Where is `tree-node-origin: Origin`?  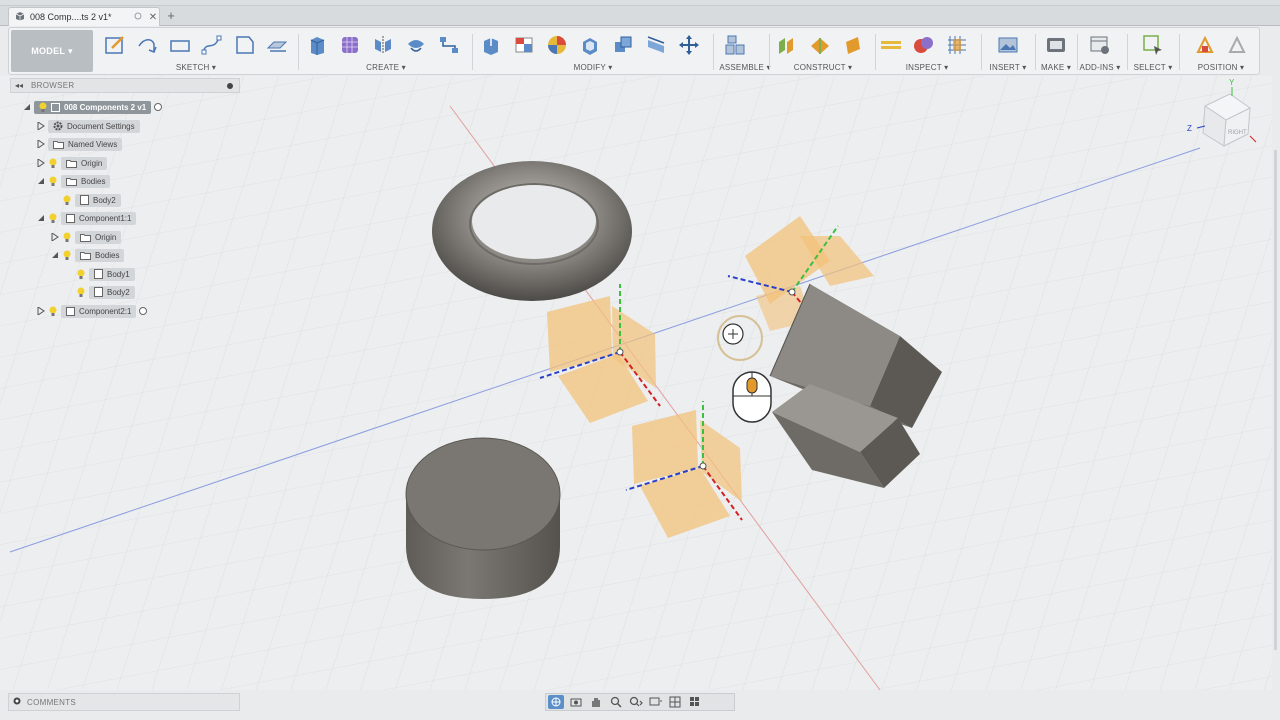
tree-node-origin: Origin is located at coordinates (72, 163).